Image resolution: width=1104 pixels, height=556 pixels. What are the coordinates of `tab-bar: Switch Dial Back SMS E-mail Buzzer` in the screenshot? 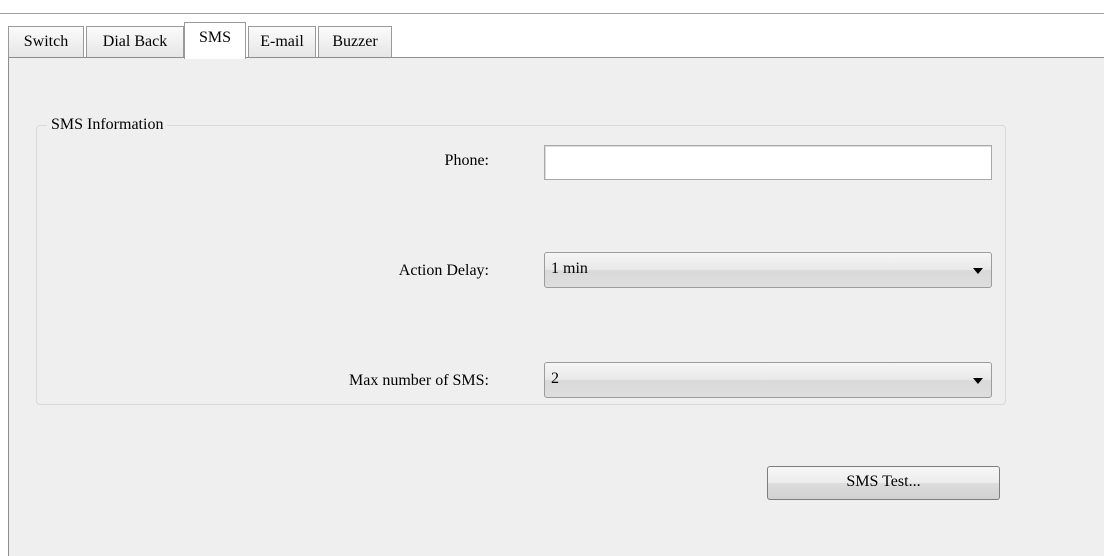 It's located at (556, 40).